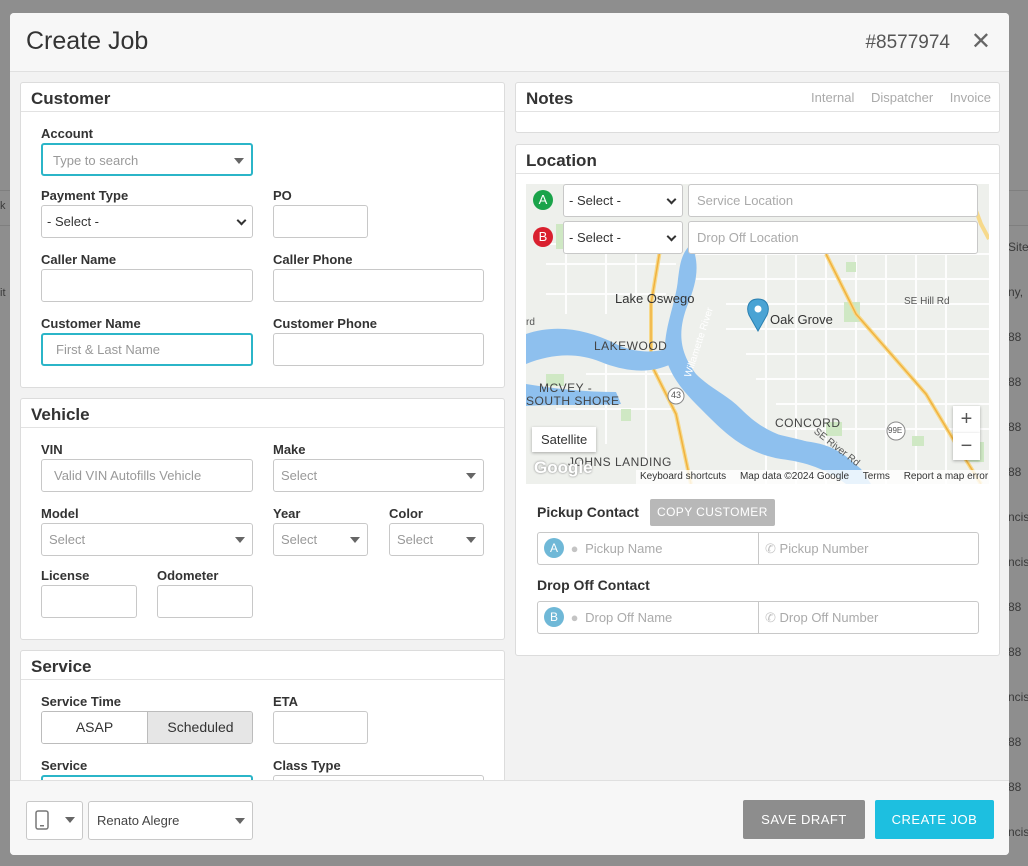 The width and height of the screenshot is (1028, 866). Describe the element at coordinates (282, 195) in the screenshot. I see `po-label: PO` at that location.